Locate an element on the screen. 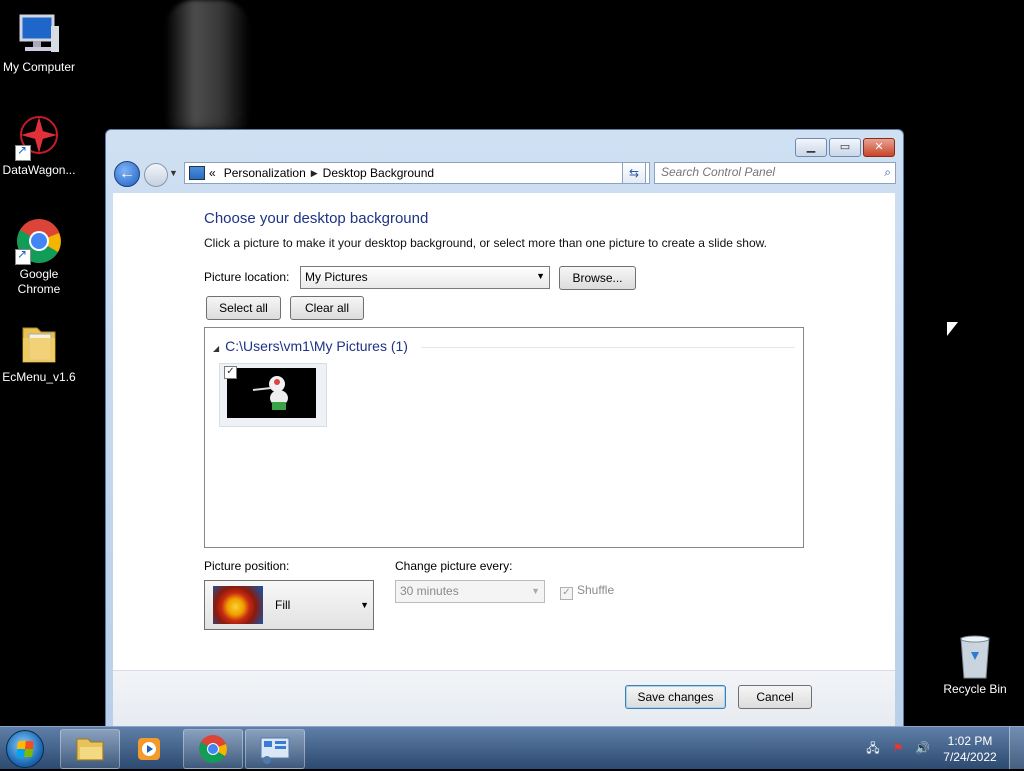 The height and width of the screenshot is (771, 1024). shuffle-label: Shuffle is located at coordinates (596, 590).